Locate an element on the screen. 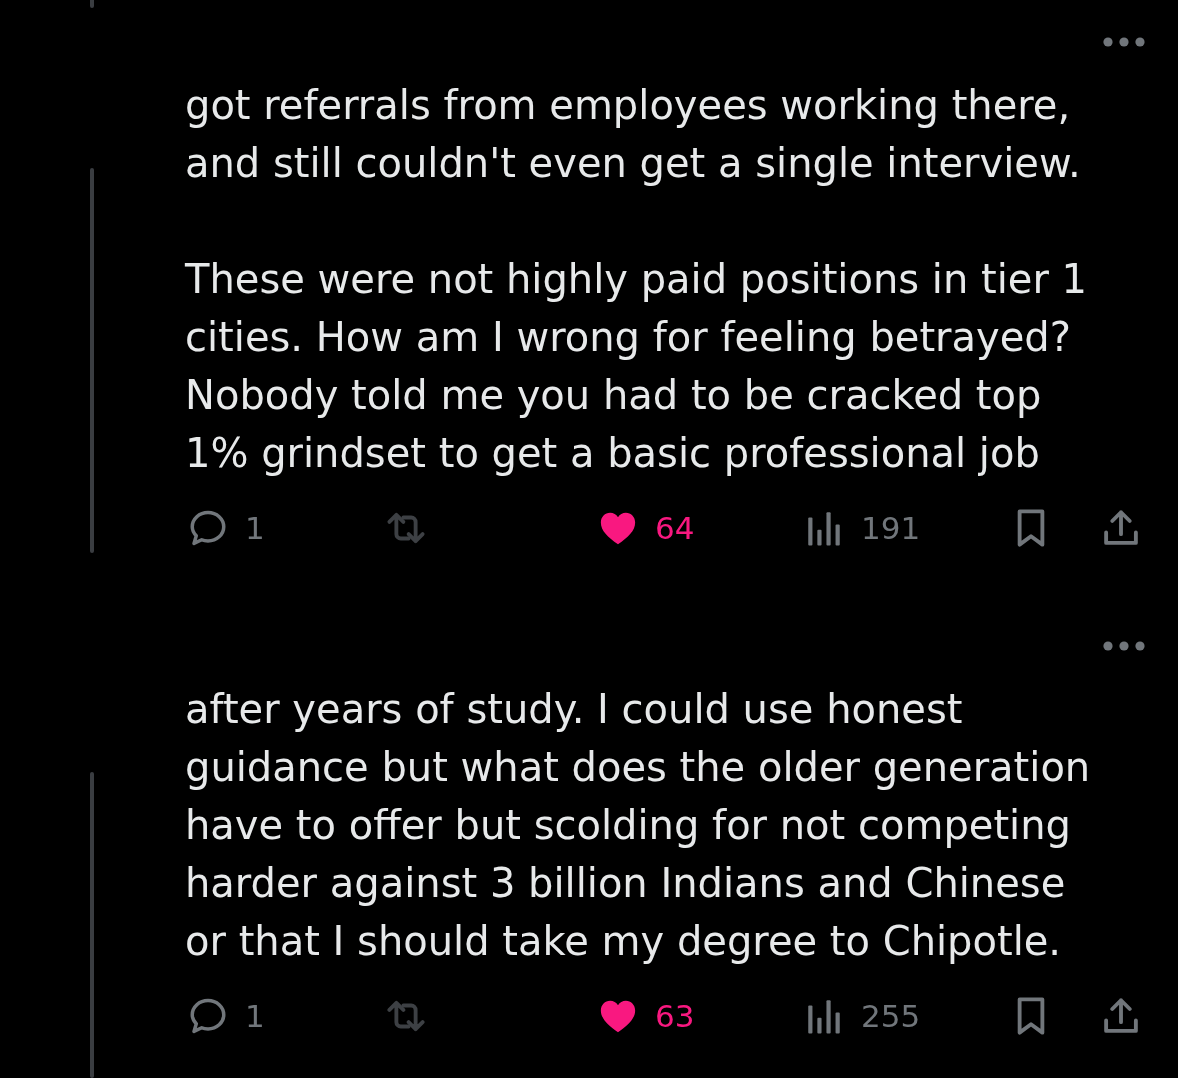  like-button: 64 is located at coordinates (646, 528).